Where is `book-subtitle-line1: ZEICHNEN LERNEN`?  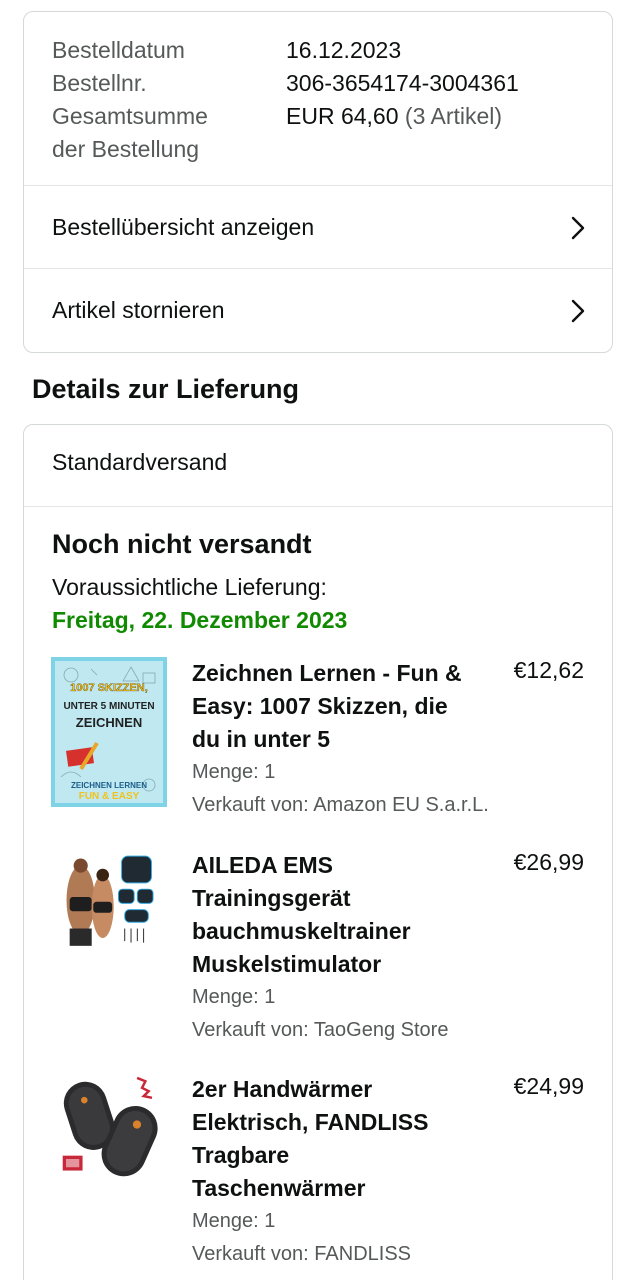 book-subtitle-line1: ZEICHNEN LERNEN is located at coordinates (109, 785).